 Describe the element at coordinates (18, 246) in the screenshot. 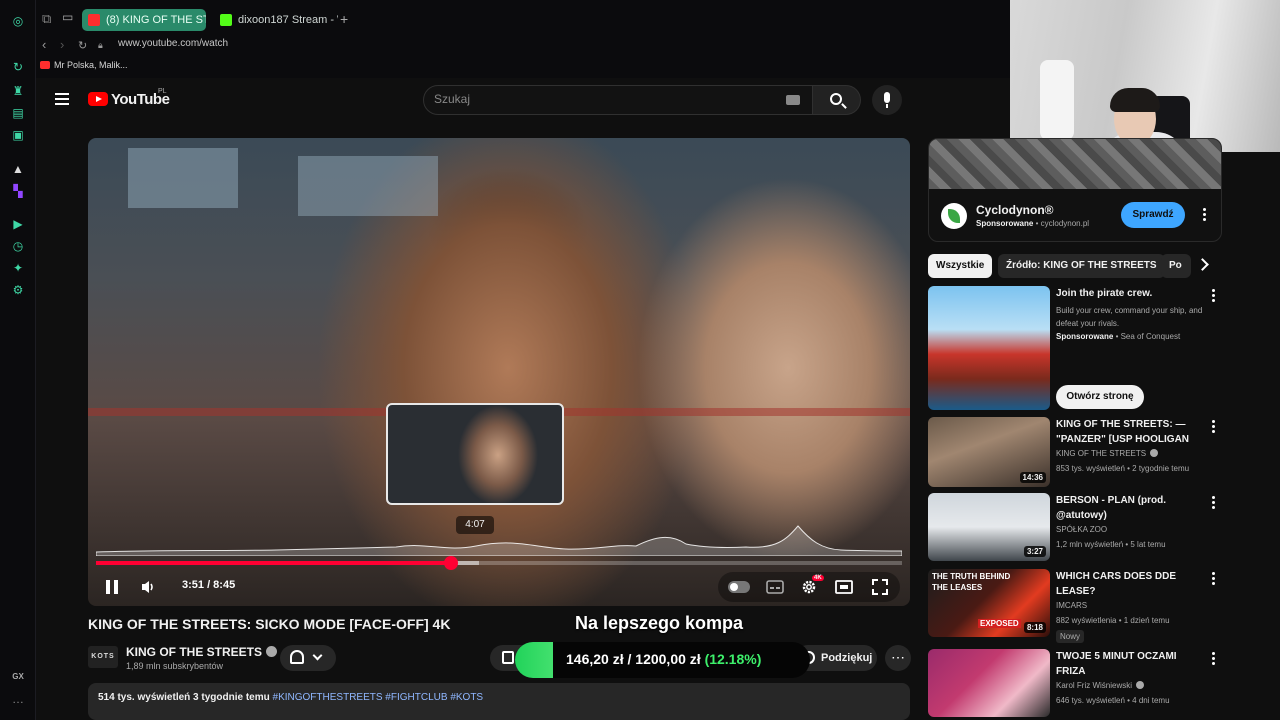

I see `history-icon: ◷` at that location.